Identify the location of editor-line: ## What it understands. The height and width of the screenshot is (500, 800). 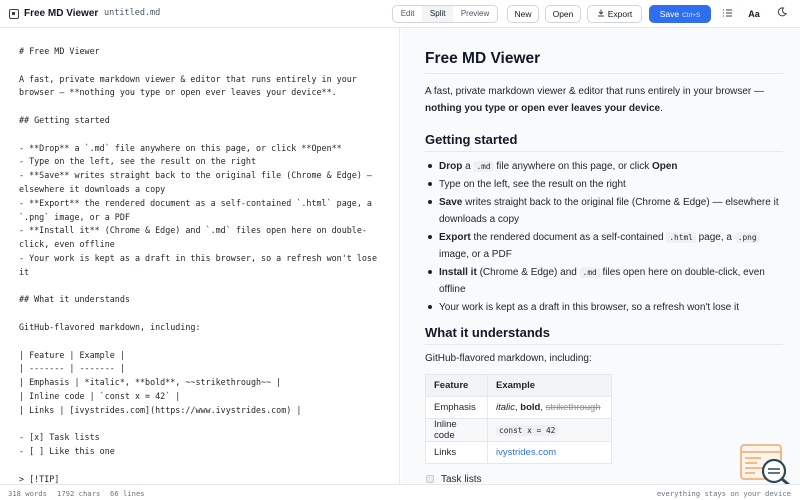
(204, 300).